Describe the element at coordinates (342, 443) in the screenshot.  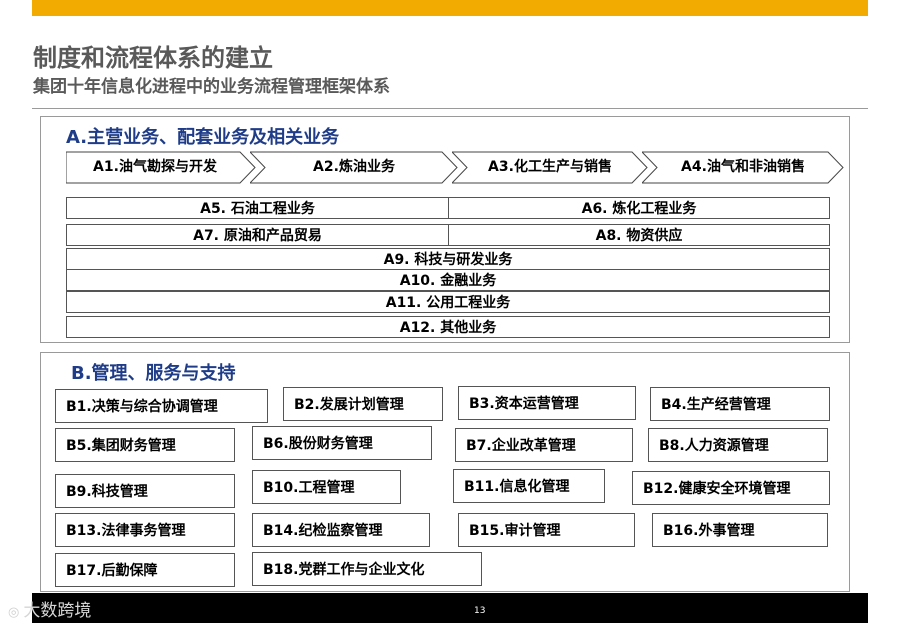
I see `box-b6: B6.股份财务管理` at that location.